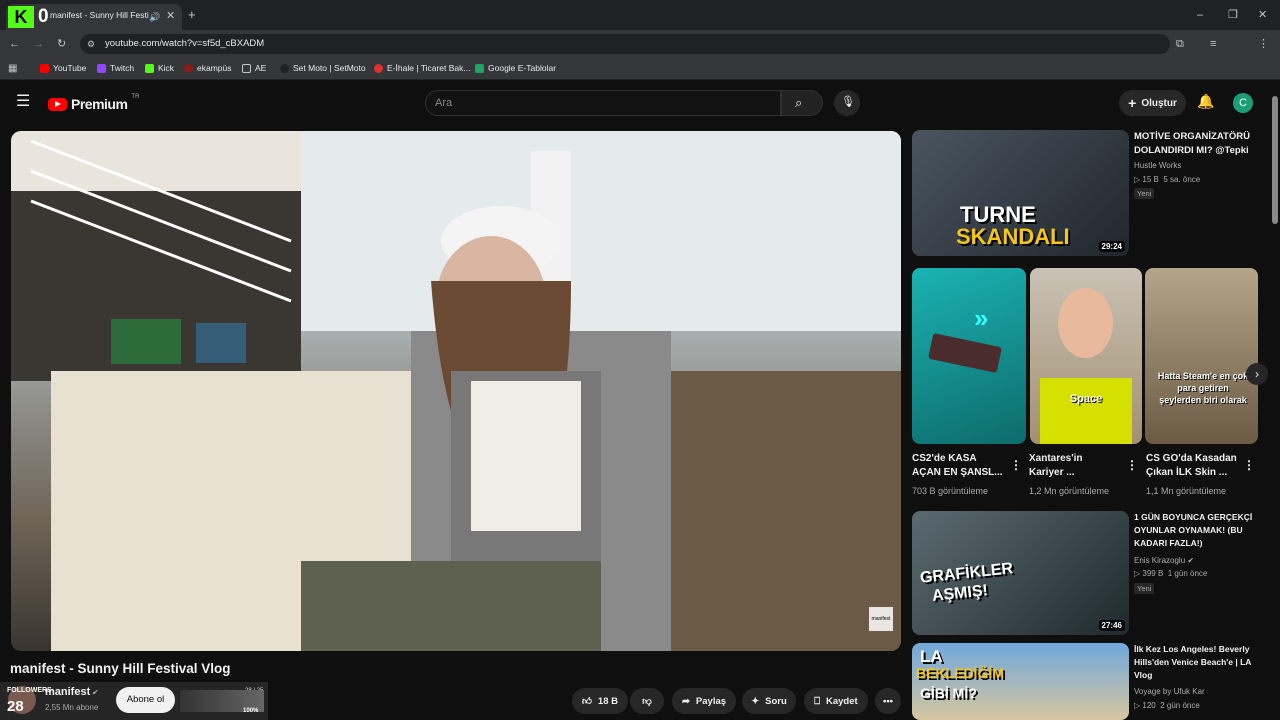  Describe the element at coordinates (1132, 103) in the screenshot. I see `plus-icon: +` at that location.